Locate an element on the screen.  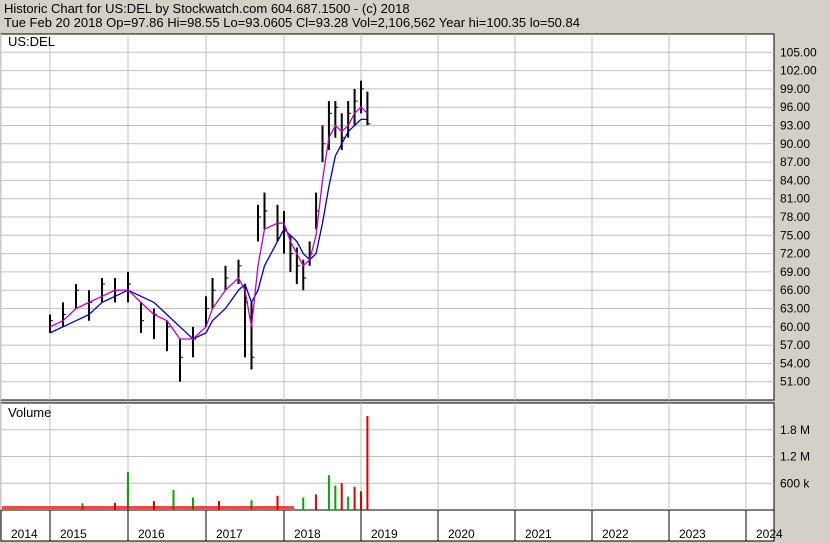
volume-baseline-strip is located at coordinates (148, 507).